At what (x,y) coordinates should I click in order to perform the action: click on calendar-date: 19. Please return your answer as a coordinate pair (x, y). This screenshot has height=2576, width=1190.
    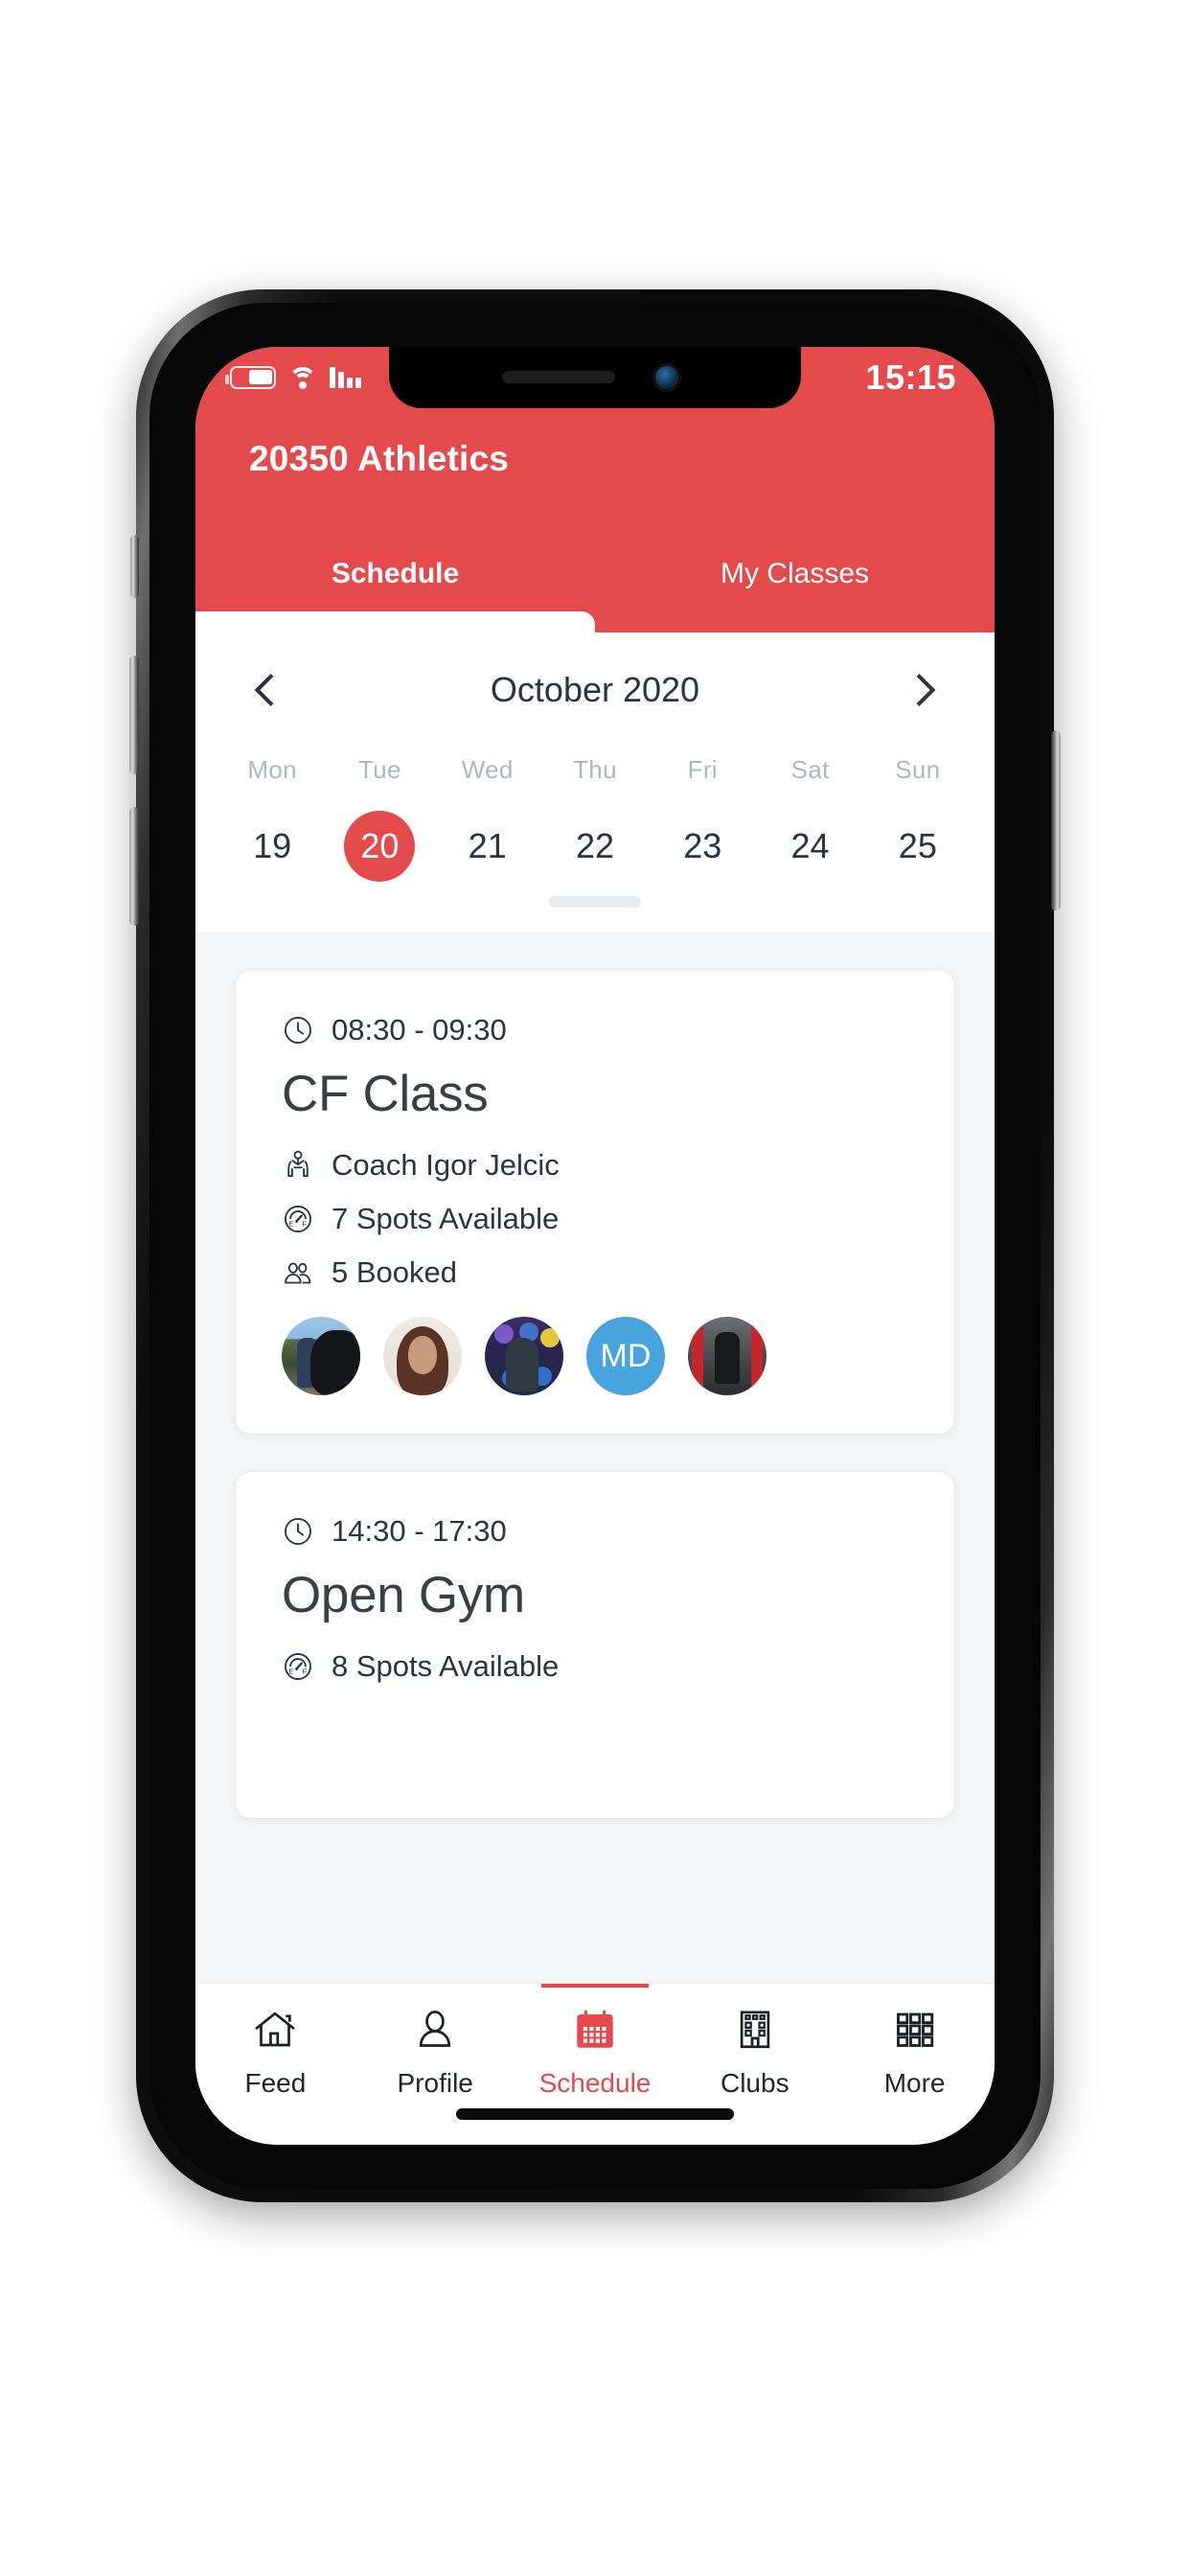
    Looking at the image, I should click on (272, 846).